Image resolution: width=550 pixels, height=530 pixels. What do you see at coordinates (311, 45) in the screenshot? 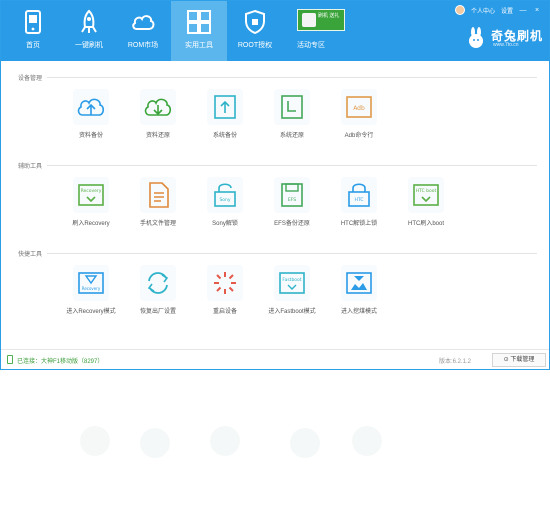
I see `nav-label: 活动专区` at bounding box center [311, 45].